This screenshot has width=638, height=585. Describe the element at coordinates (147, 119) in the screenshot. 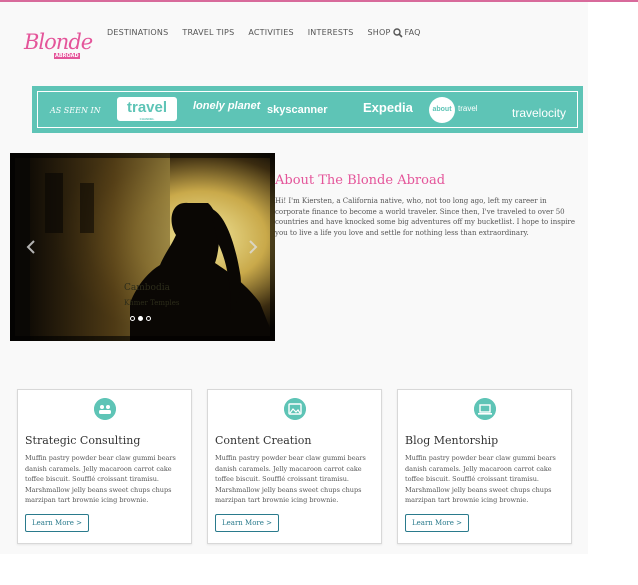

I see `travel-channel-sub: CHANNEL` at that location.